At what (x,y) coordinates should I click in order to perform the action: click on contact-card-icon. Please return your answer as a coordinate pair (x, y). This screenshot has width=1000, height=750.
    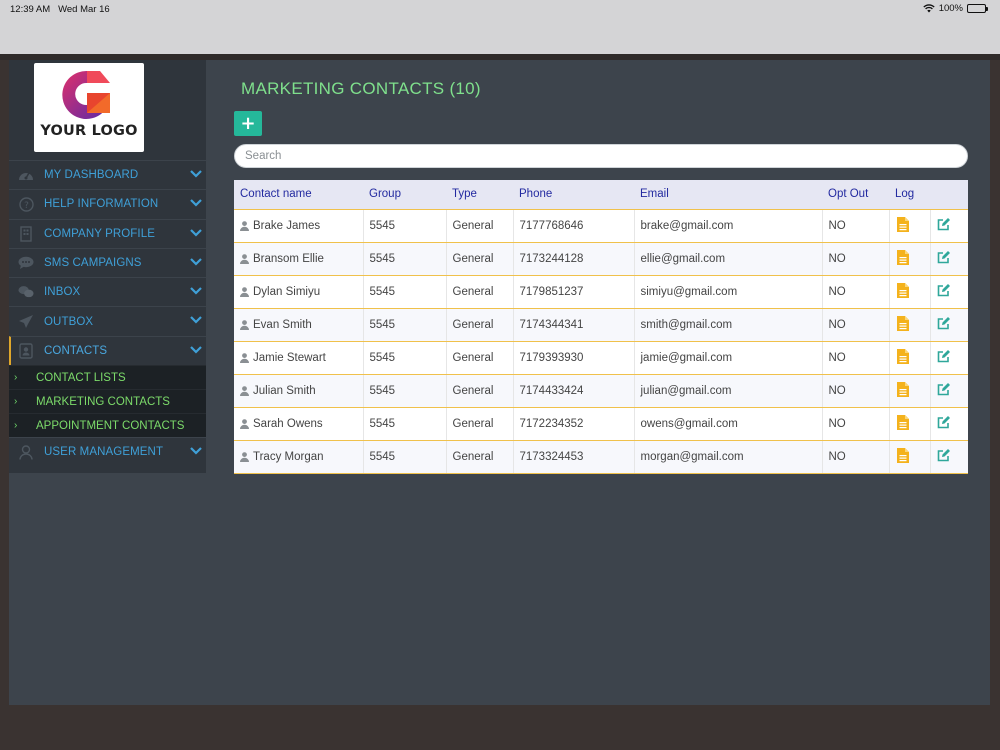
    Looking at the image, I should click on (26, 351).